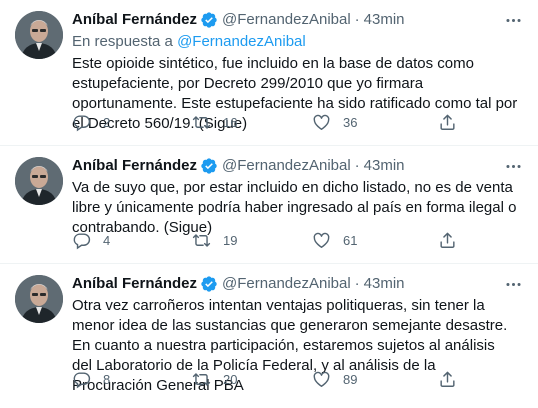 This screenshot has height=408, width=538. I want to click on retweet-button: 16, so click(252, 122).